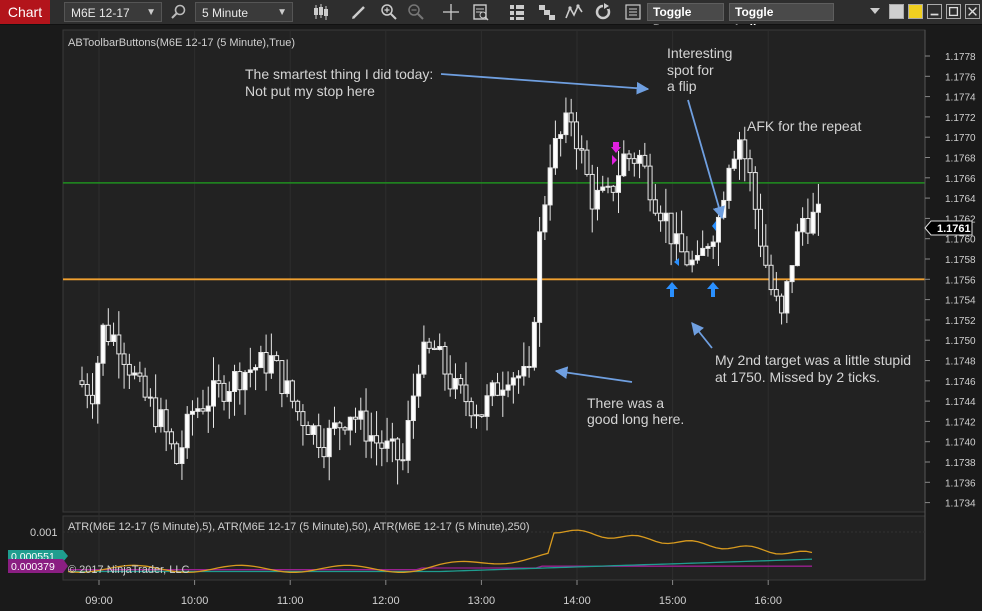  I want to click on price-tick-label: 1.1754, so click(960, 301).